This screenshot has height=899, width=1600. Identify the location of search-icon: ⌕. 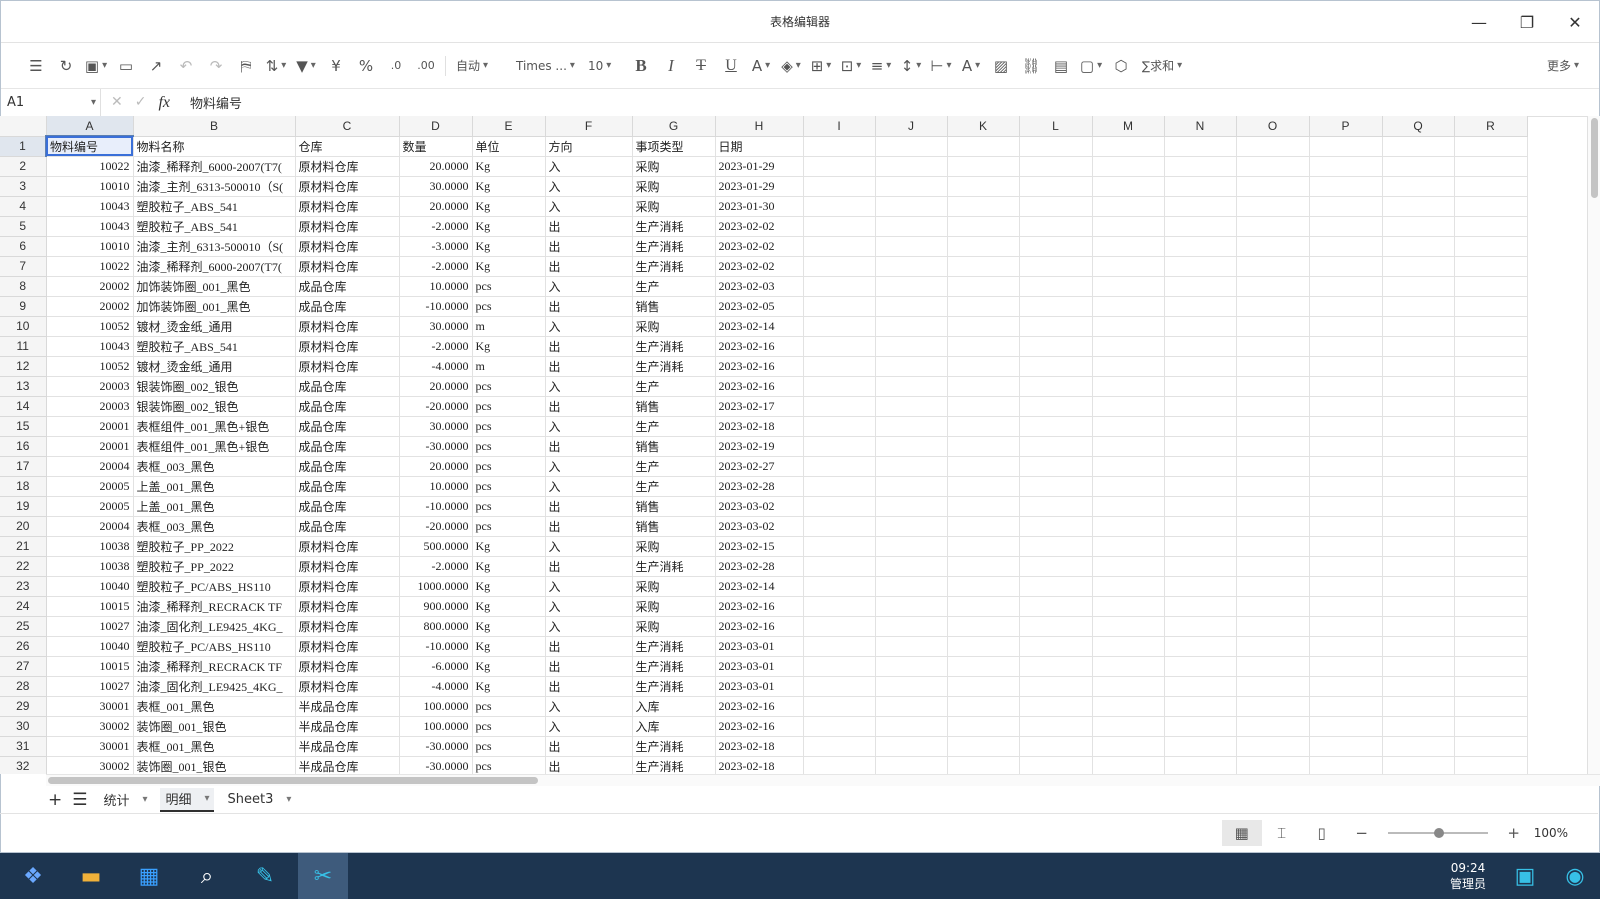
(207, 876).